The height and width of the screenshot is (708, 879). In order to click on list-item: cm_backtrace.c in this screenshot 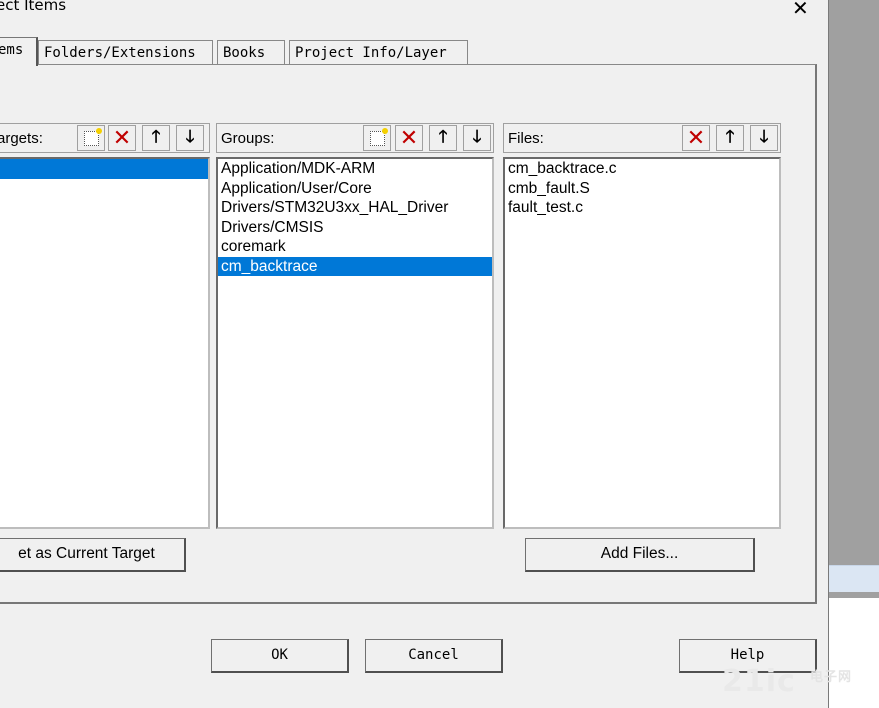, I will do `click(642, 169)`.